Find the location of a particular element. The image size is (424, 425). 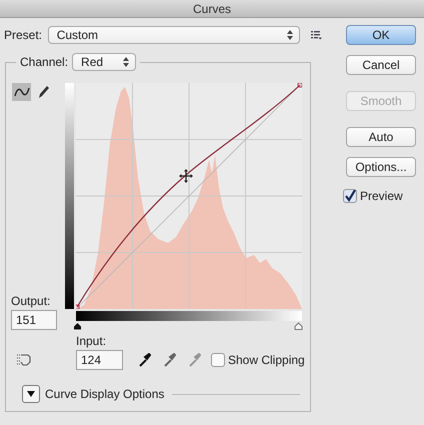

show-clipping-checkbox is located at coordinates (218, 360).